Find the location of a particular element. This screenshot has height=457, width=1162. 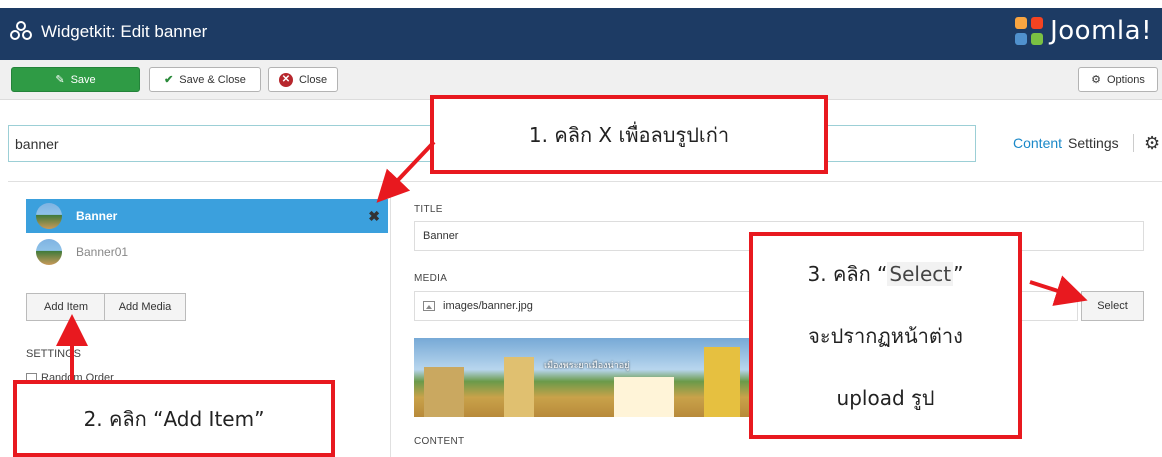

add-item-button: Add Item is located at coordinates (66, 307).